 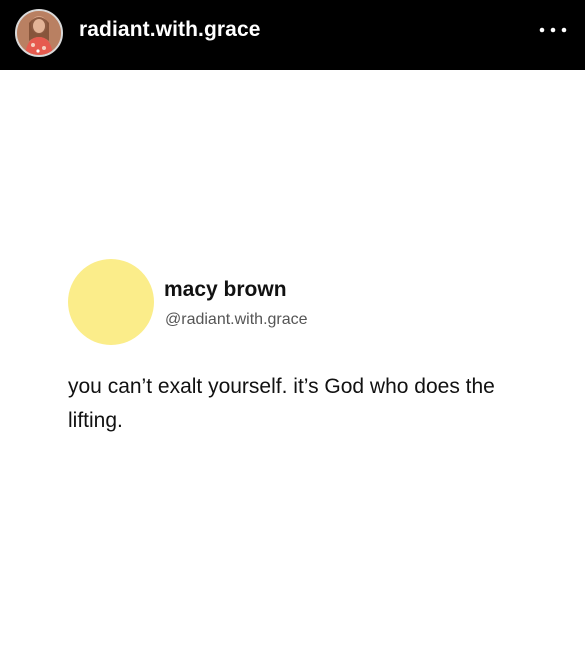 I want to click on more-options-icon, so click(x=553, y=30).